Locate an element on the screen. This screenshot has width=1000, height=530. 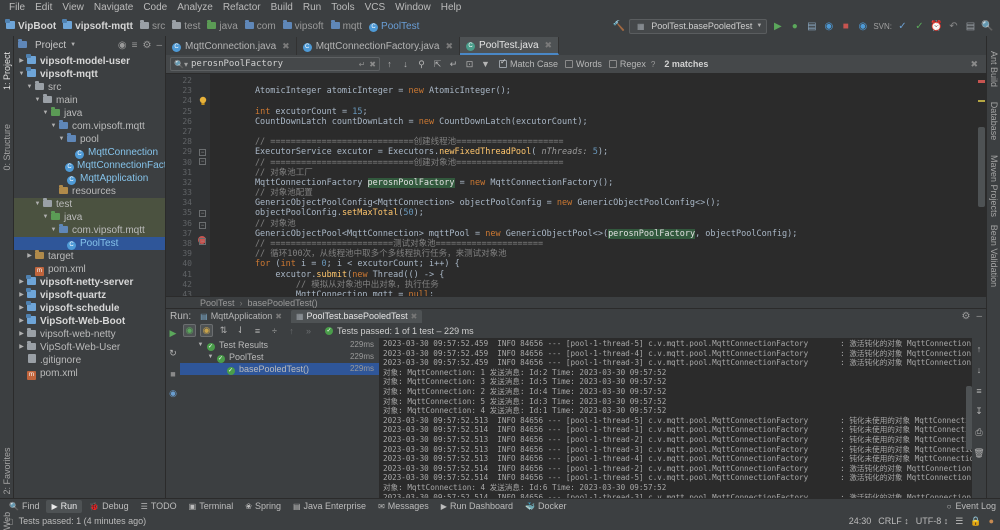
toolwindow-button-docker: 🐳 Docker is located at coordinates (545, 506).